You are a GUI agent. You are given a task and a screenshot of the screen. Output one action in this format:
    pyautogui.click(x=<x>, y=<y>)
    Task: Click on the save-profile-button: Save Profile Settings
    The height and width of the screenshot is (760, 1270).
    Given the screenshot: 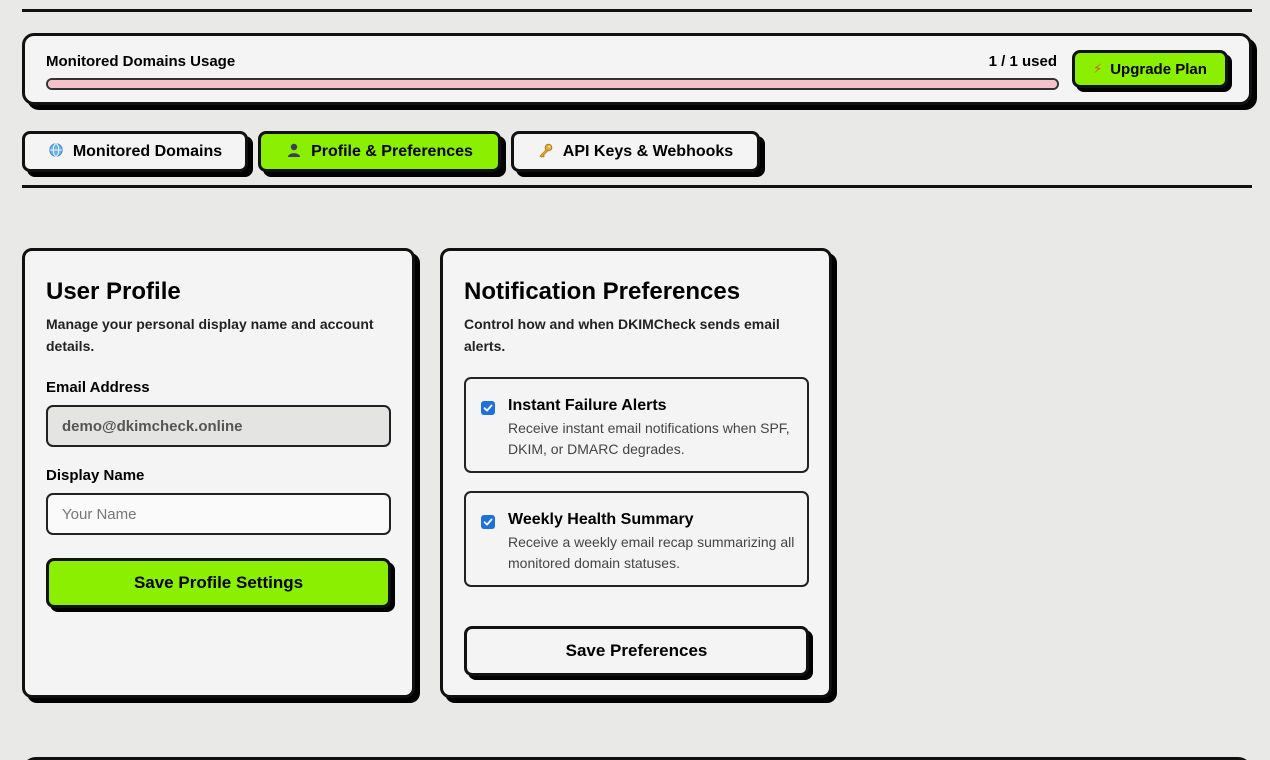 What is the action you would take?
    pyautogui.click(x=218, y=583)
    